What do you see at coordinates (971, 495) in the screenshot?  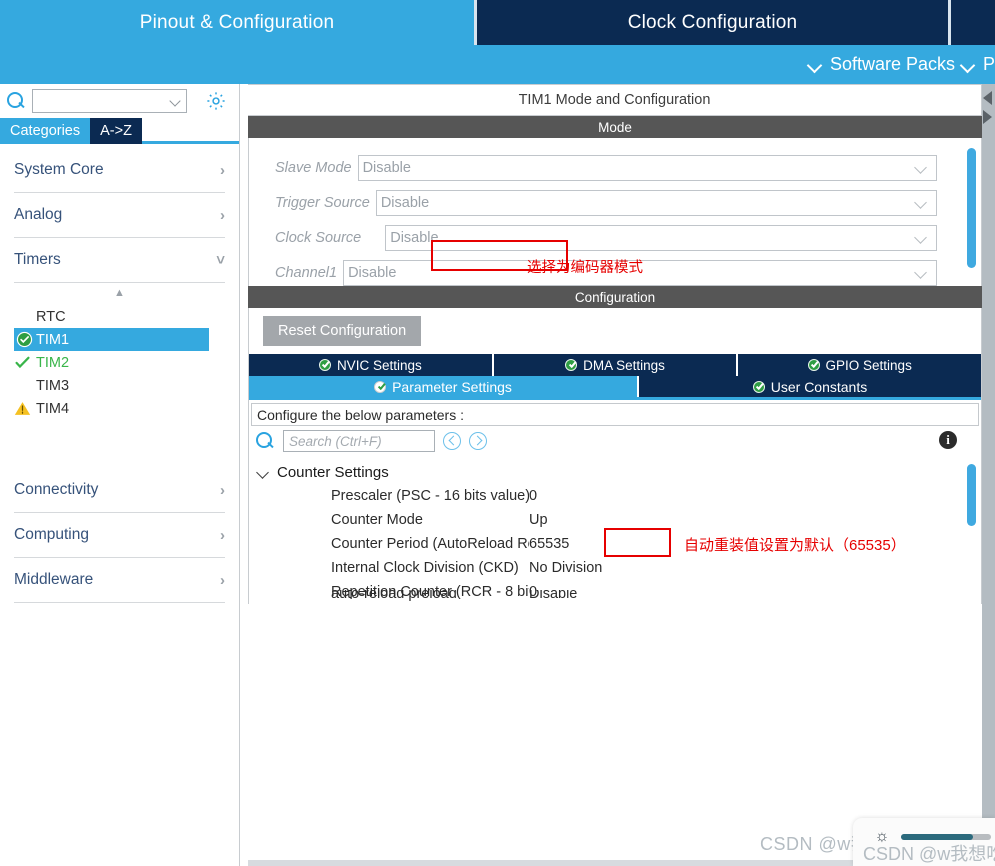 I see `parameter-scrollbar-thumb` at bounding box center [971, 495].